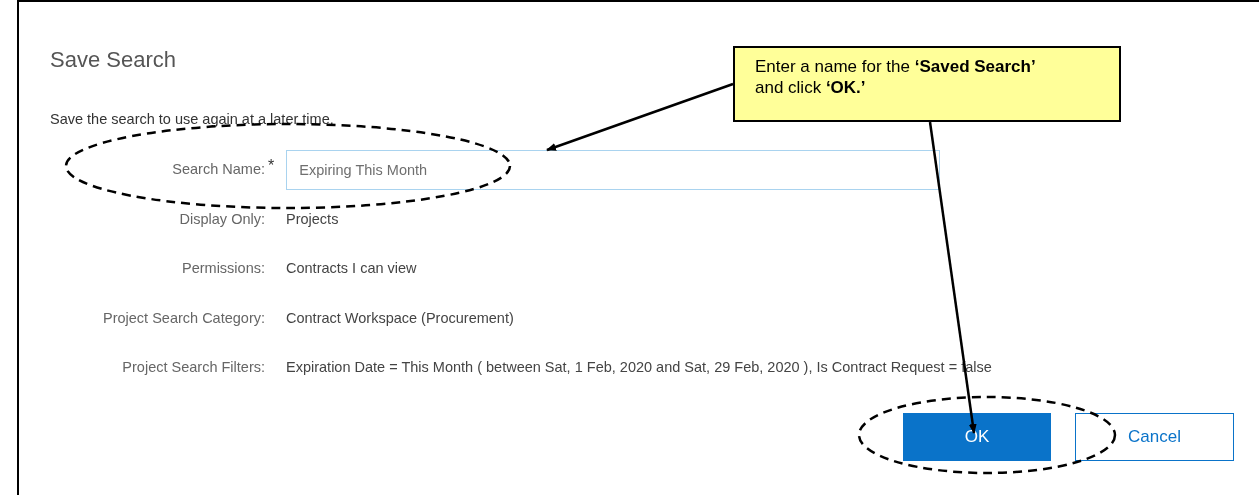  What do you see at coordinates (193, 367) in the screenshot?
I see `field-label: Project Search Filters:` at bounding box center [193, 367].